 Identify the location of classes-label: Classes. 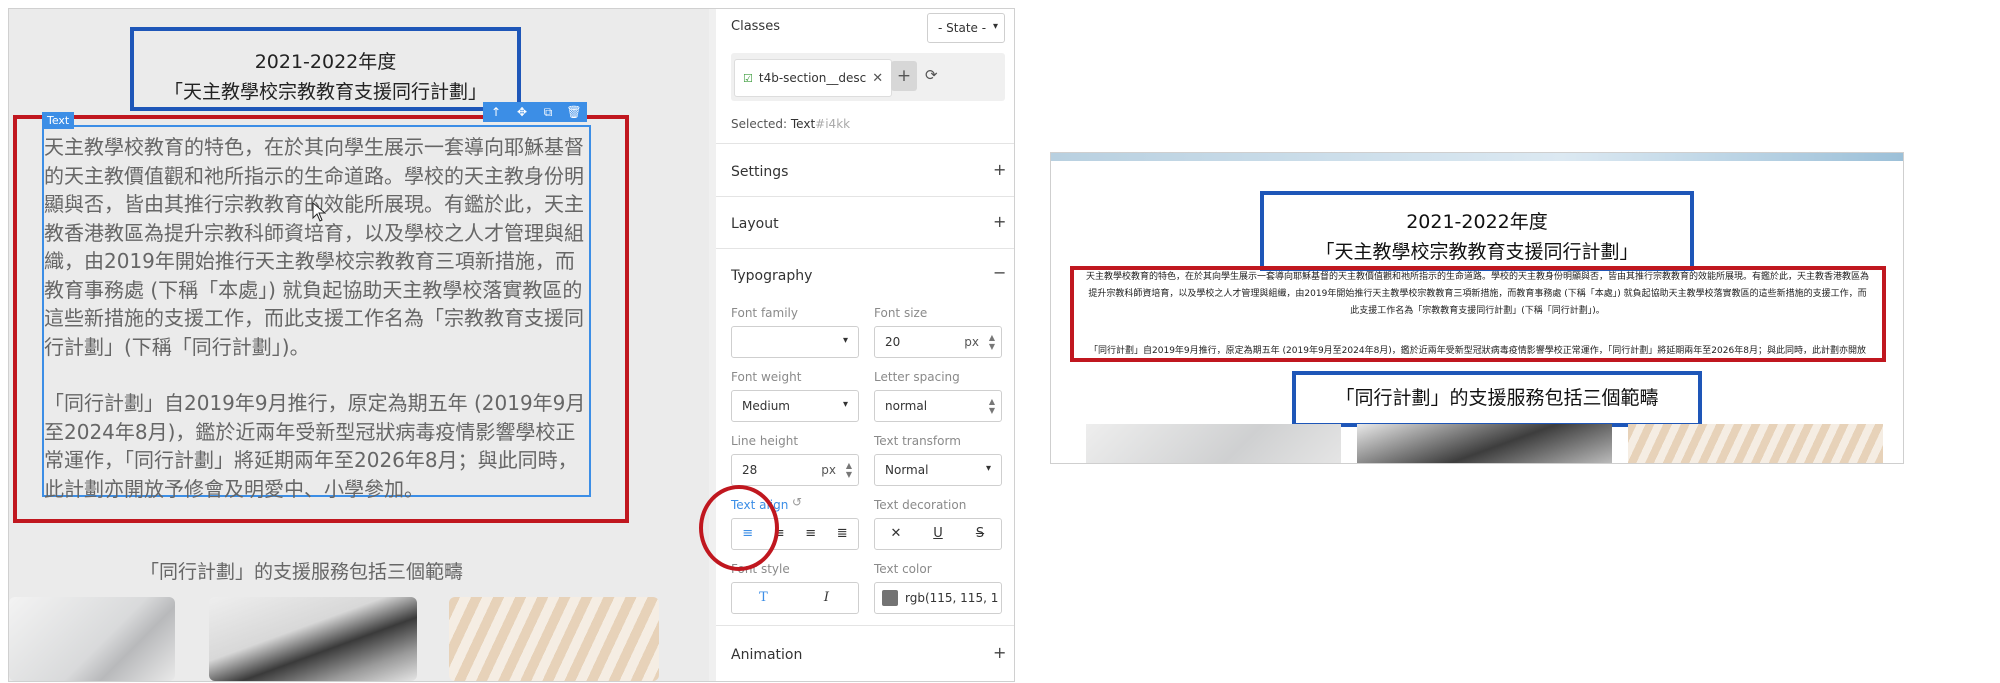
(755, 26).